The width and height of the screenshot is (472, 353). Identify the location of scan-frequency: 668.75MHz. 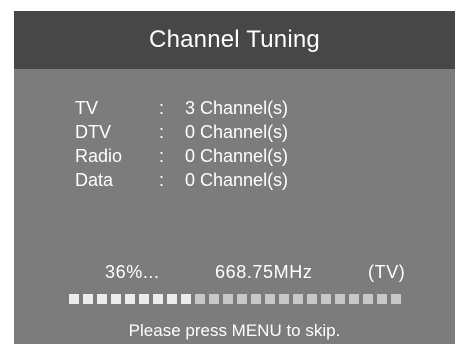
(264, 272).